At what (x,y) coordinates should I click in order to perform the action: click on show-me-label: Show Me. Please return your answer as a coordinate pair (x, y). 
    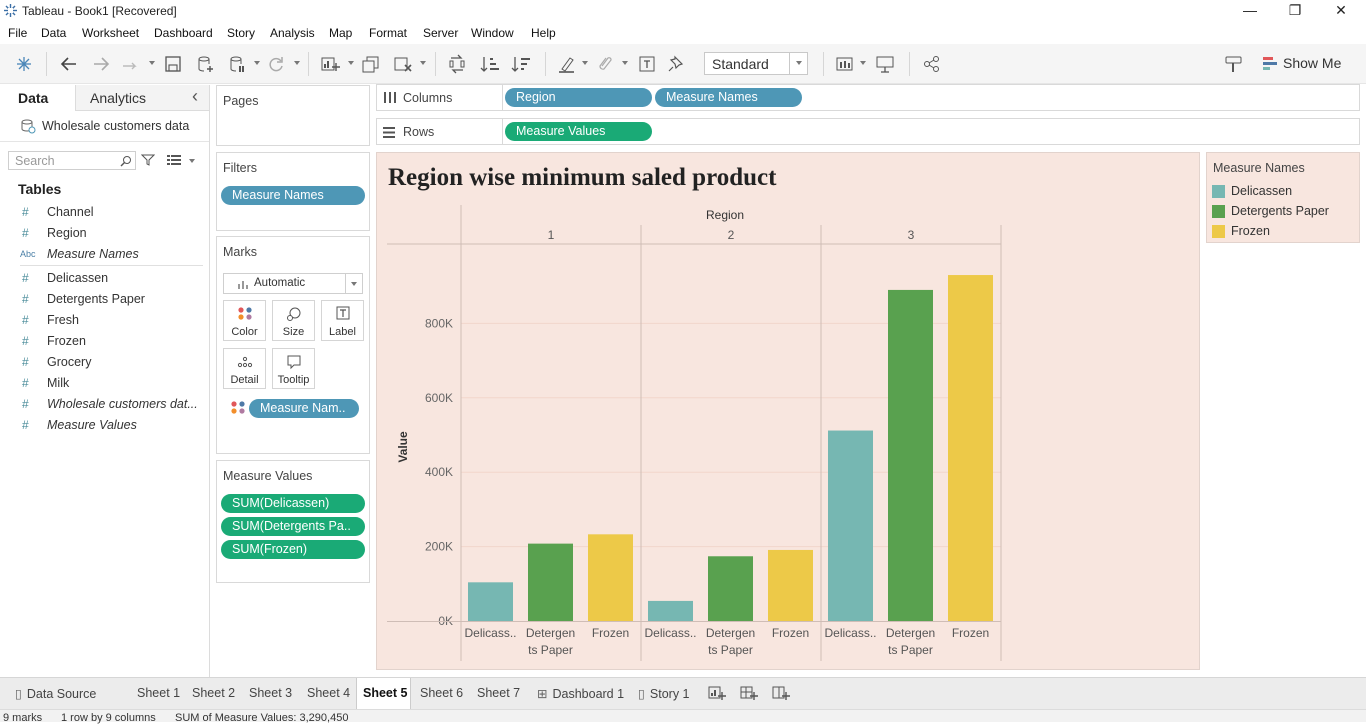
    Looking at the image, I should click on (1312, 63).